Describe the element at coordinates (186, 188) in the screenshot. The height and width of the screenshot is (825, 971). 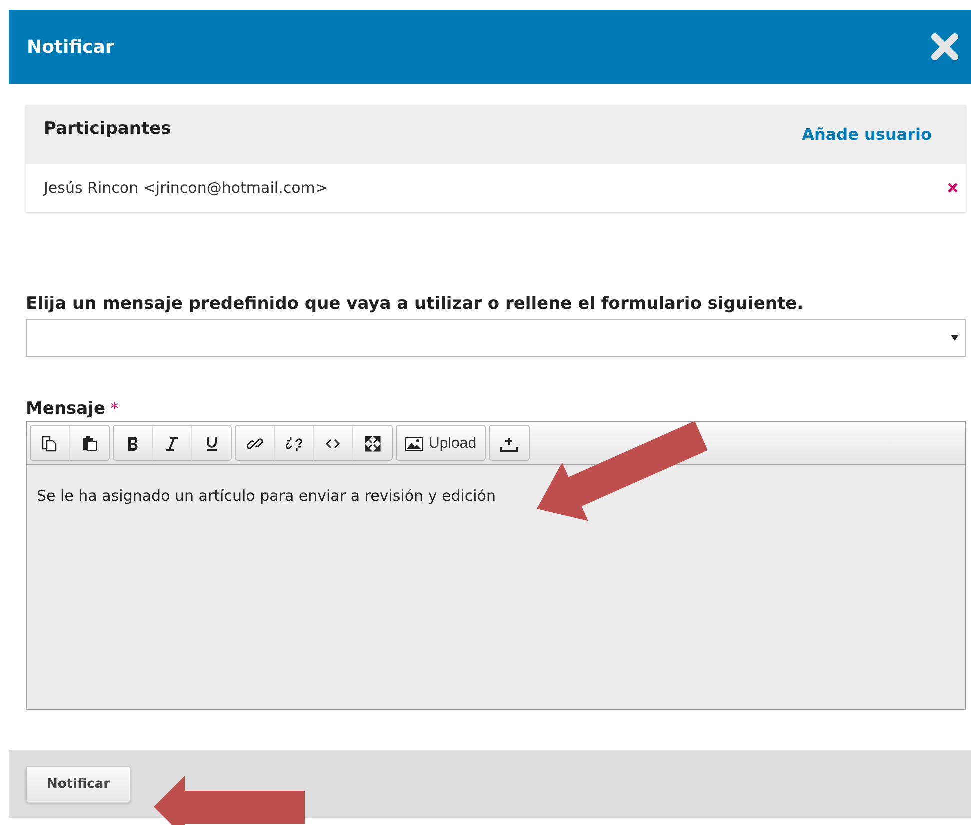
I see `participant-name: Jesús Rincon <jrincon@hotmail.com>` at that location.